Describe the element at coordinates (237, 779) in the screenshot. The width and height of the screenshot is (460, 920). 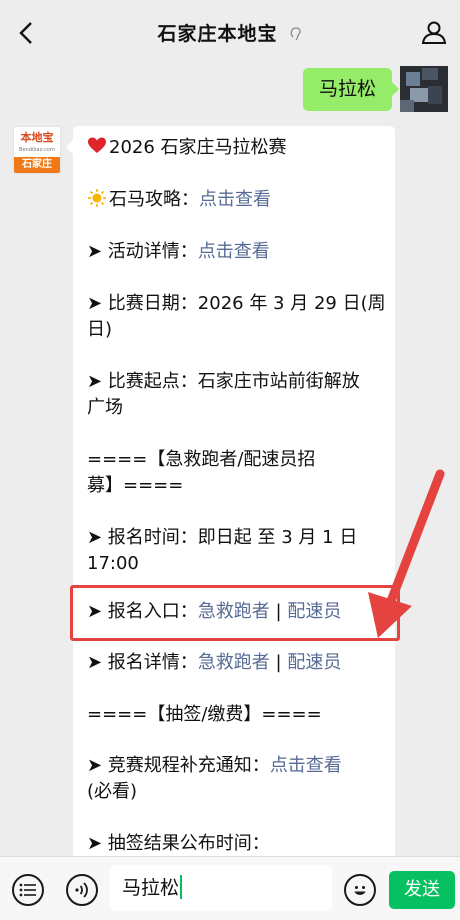
I see `rules-line: ➤ 竞赛规程补充通知：点击查看 (必看)` at that location.